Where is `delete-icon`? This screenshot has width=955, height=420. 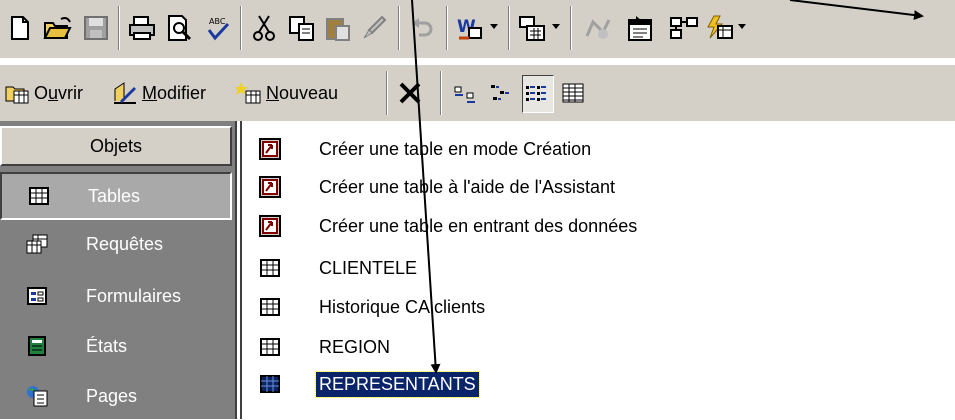 delete-icon is located at coordinates (410, 93).